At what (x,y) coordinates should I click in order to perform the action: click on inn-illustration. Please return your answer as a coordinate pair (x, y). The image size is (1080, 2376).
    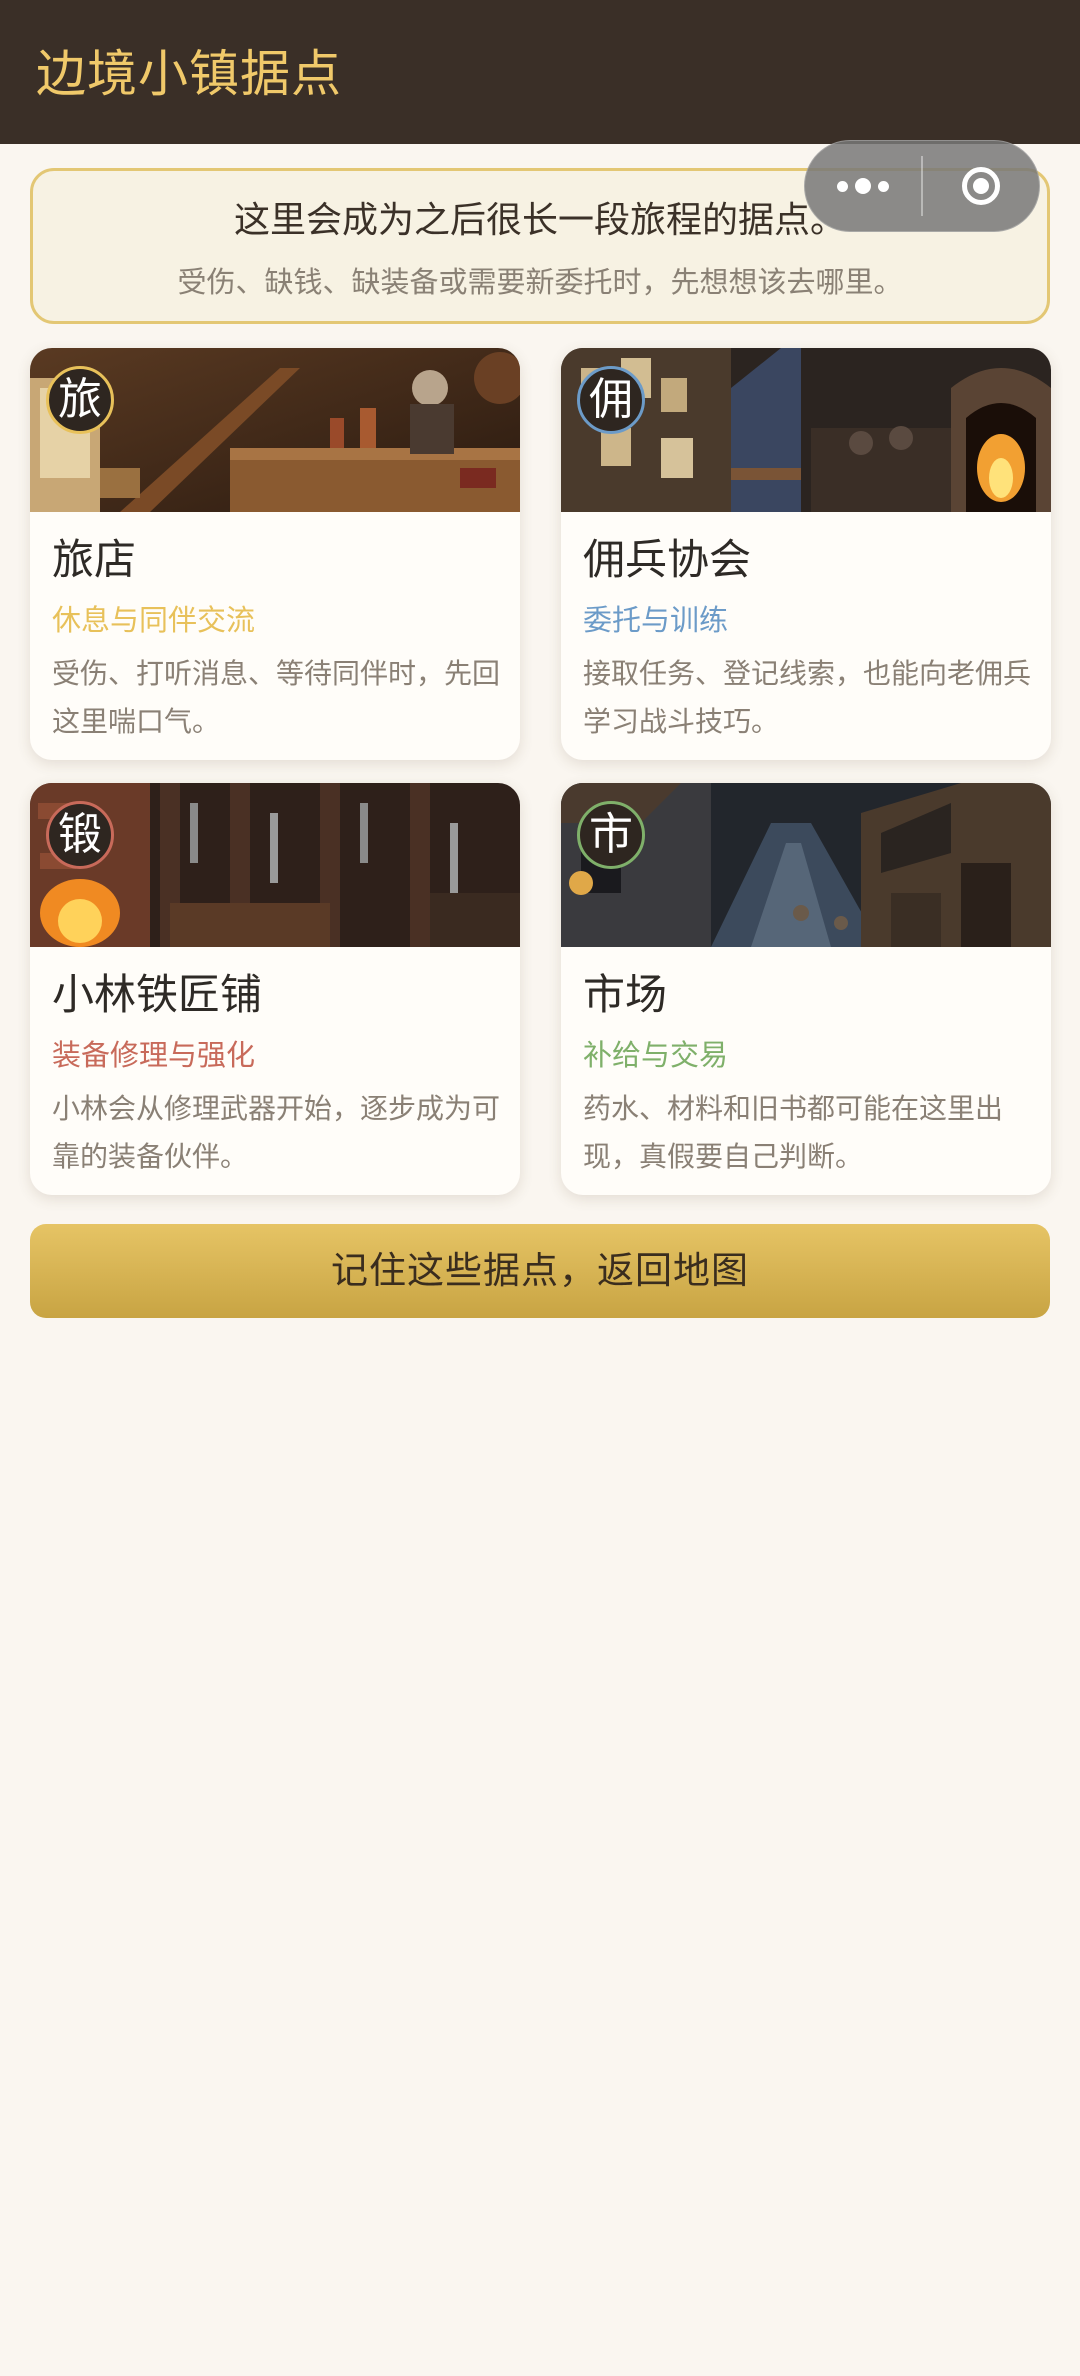
    Looking at the image, I should click on (275, 430).